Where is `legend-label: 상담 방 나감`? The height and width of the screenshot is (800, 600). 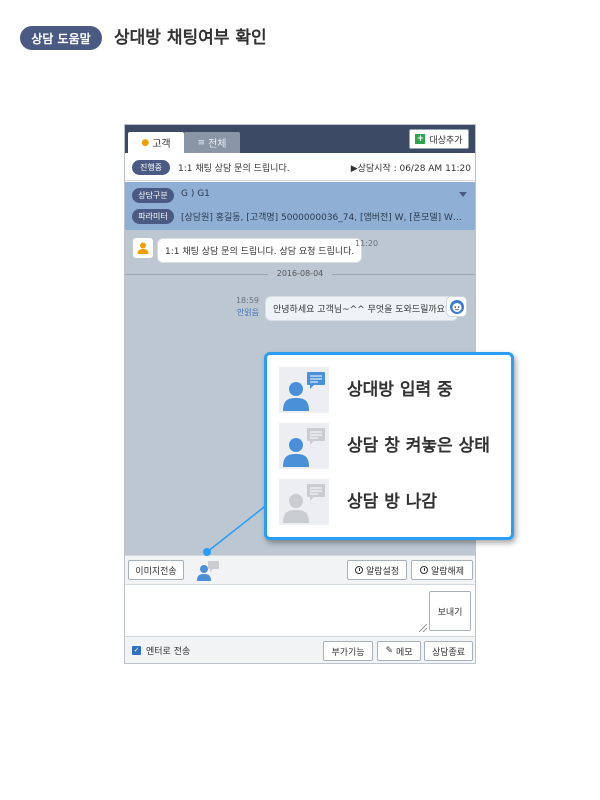
legend-label: 상담 방 나감 is located at coordinates (392, 502).